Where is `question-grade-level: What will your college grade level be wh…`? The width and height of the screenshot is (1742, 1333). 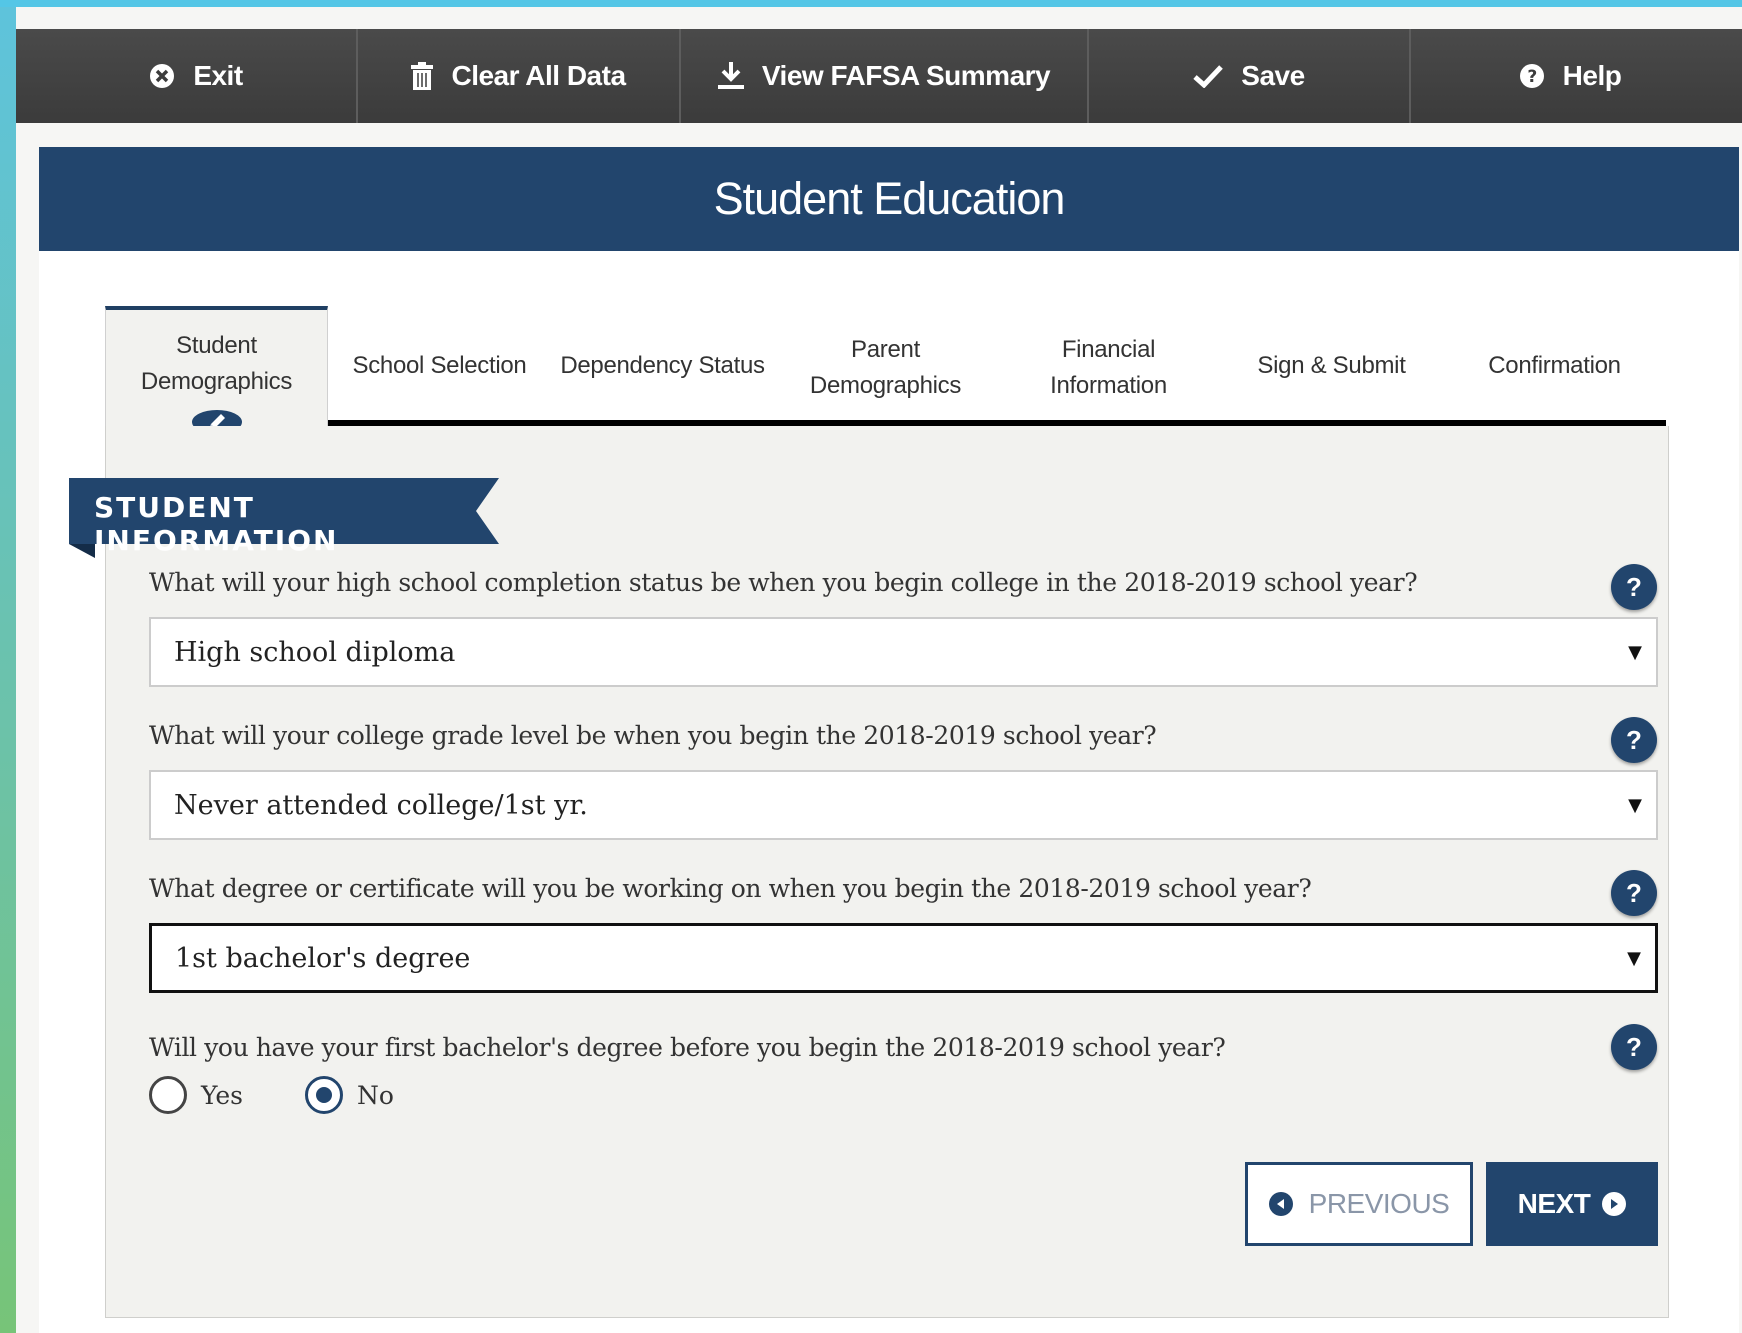 question-grade-level: What will your college grade level be wh… is located at coordinates (653, 735).